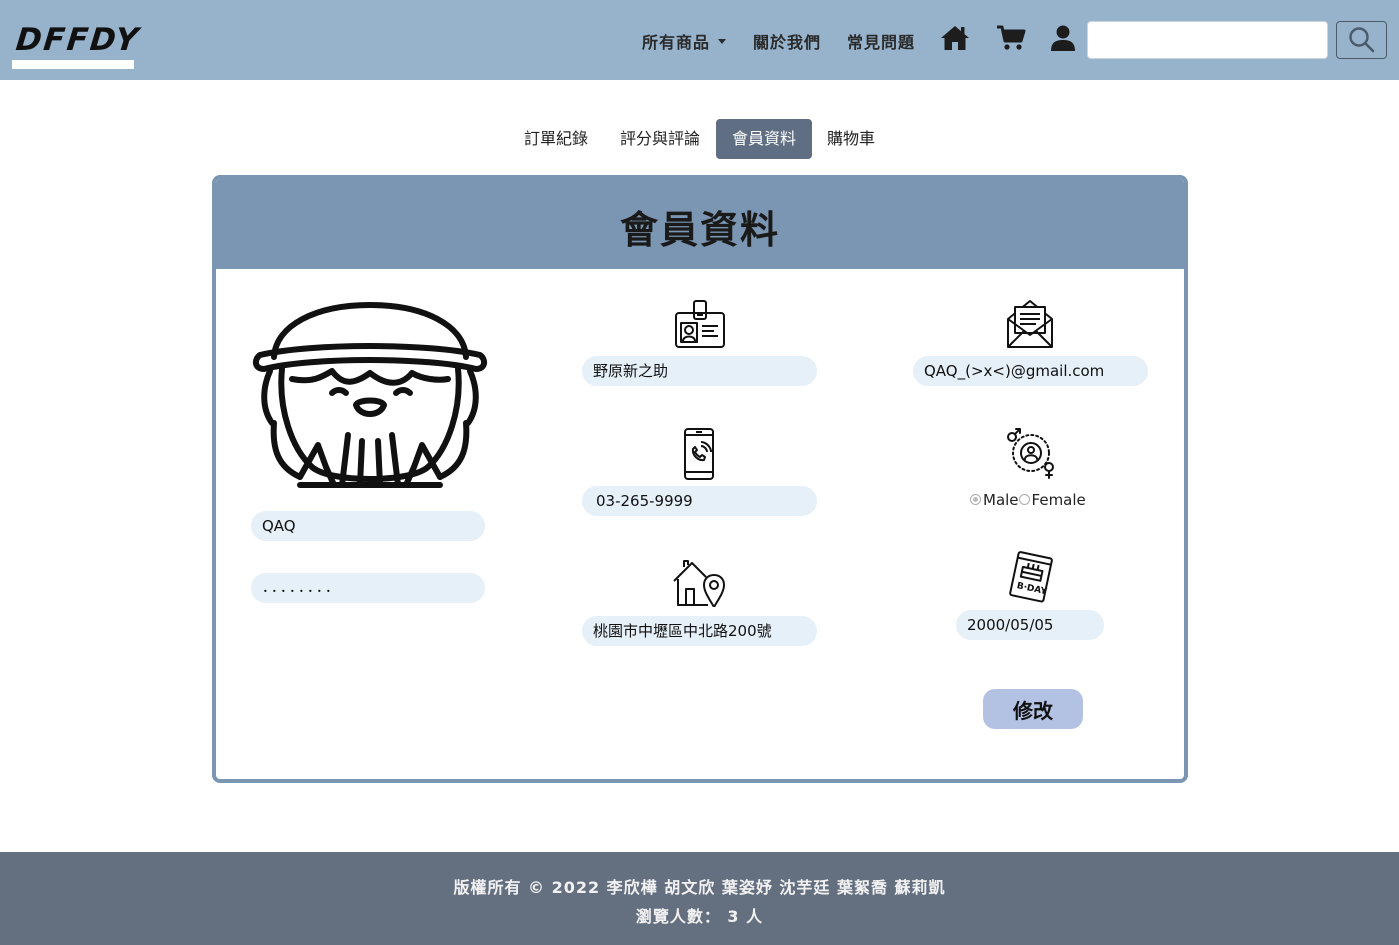  What do you see at coordinates (1024, 499) in the screenshot?
I see `gender-female-radio` at bounding box center [1024, 499].